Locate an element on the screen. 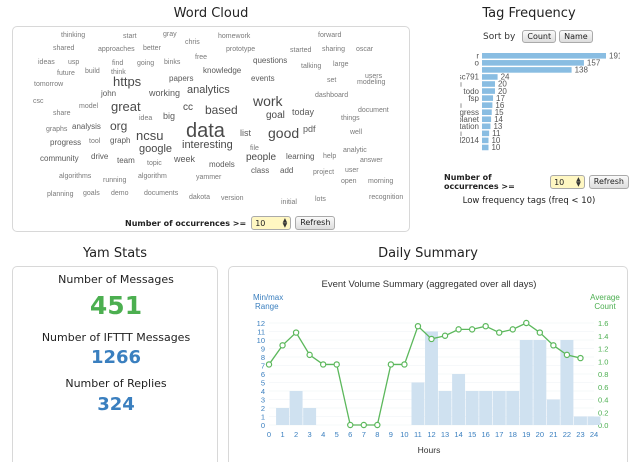 The width and height of the screenshot is (629, 463). word-cloud-word: start is located at coordinates (130, 36).